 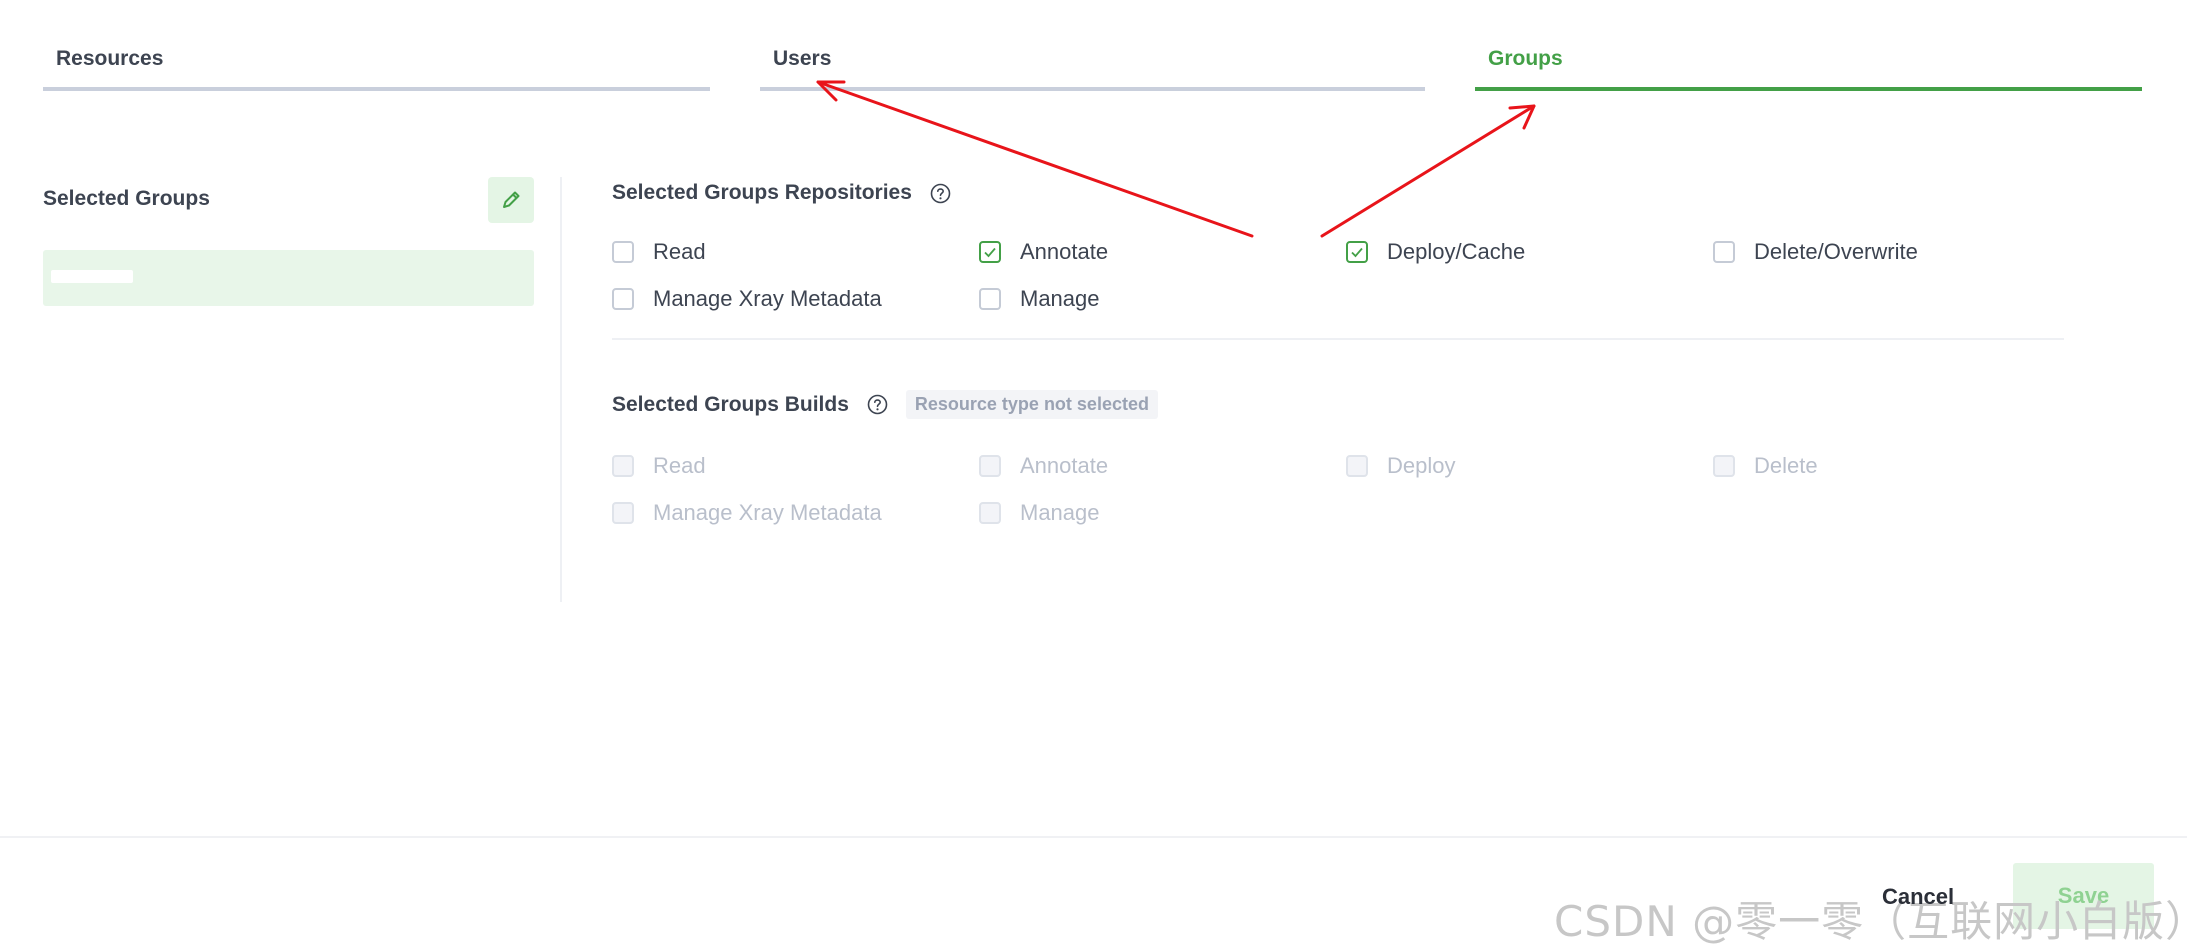 I want to click on footer-divider, so click(x=1093, y=837).